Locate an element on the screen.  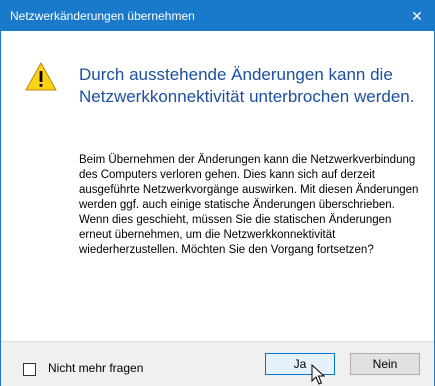
mouse-cursor-icon is located at coordinates (318, 374).